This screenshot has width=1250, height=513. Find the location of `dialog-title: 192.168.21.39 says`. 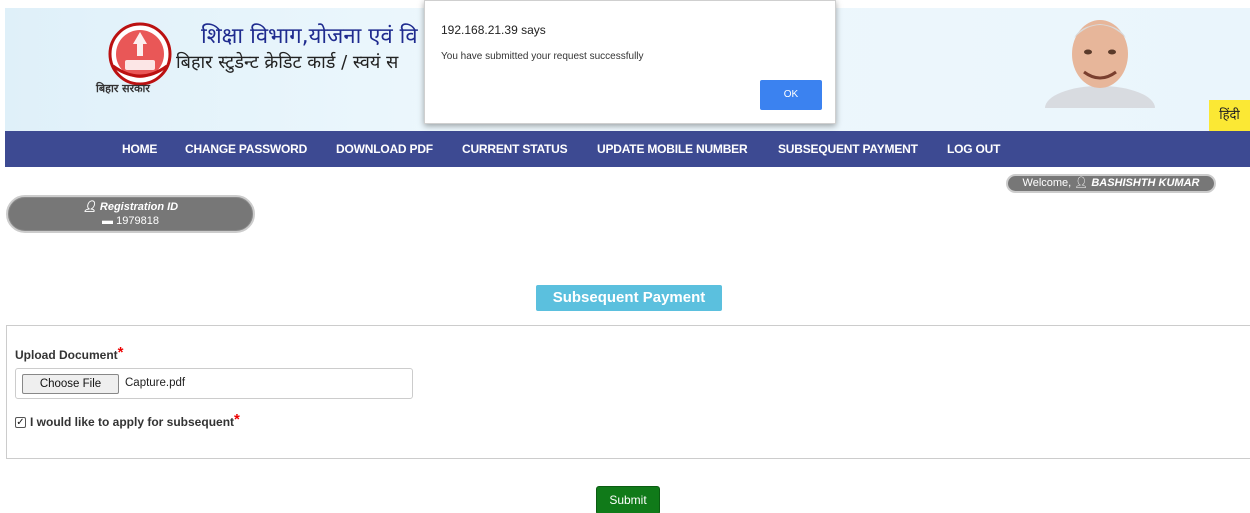

dialog-title: 192.168.21.39 says is located at coordinates (493, 30).